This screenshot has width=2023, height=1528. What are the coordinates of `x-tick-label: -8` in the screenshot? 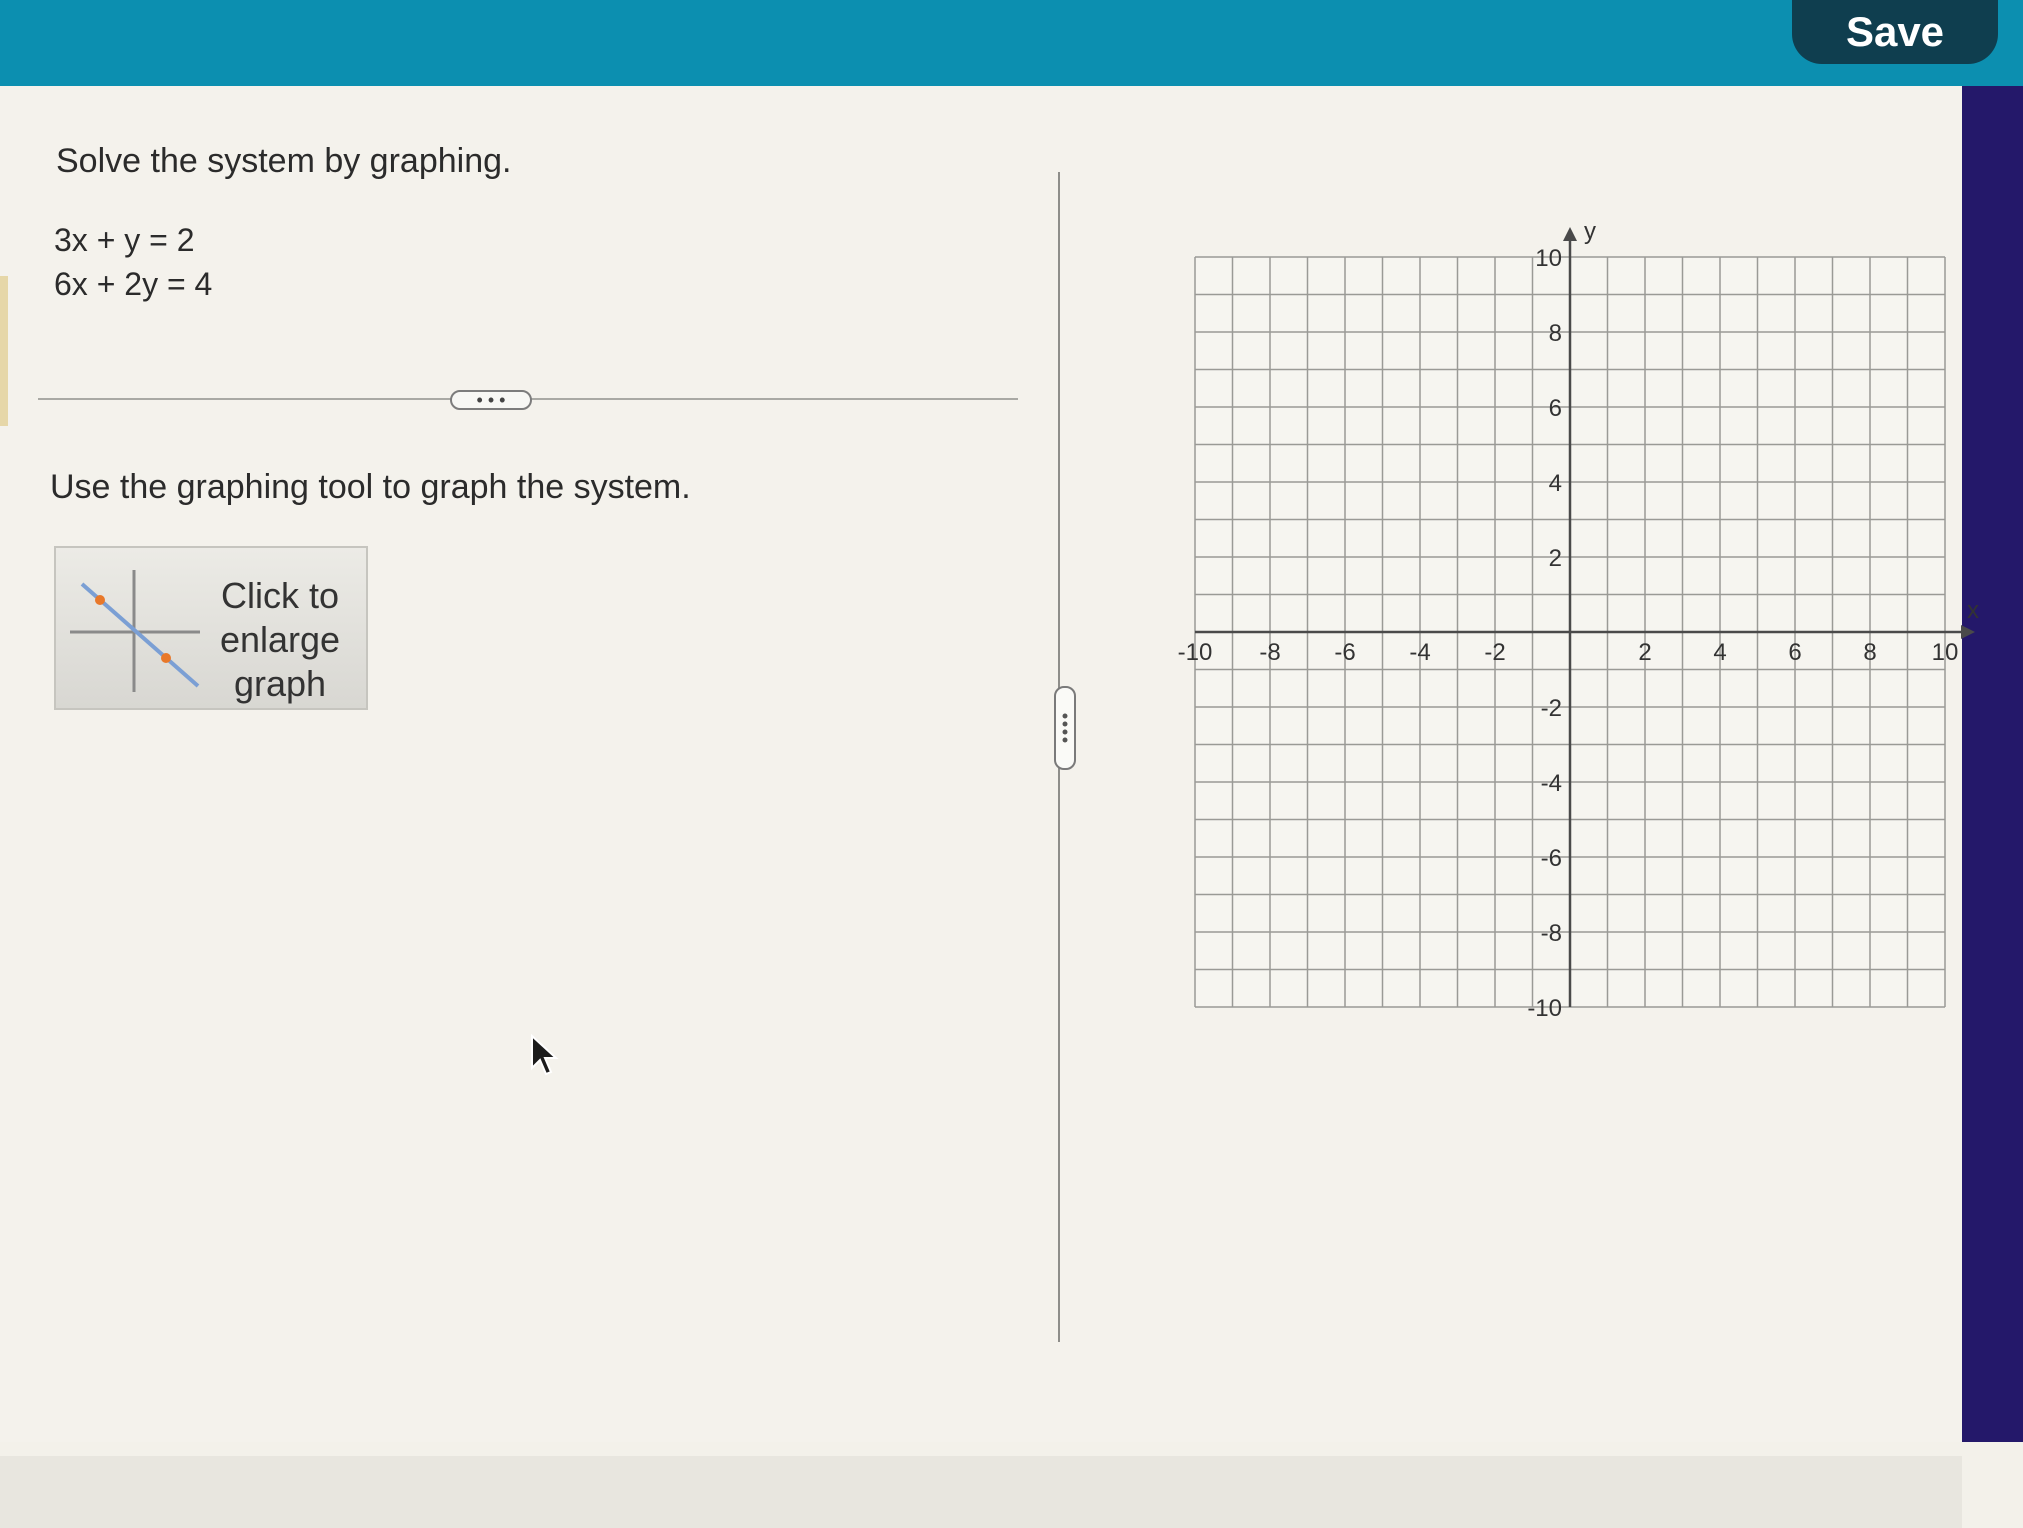 It's located at (1269, 652).